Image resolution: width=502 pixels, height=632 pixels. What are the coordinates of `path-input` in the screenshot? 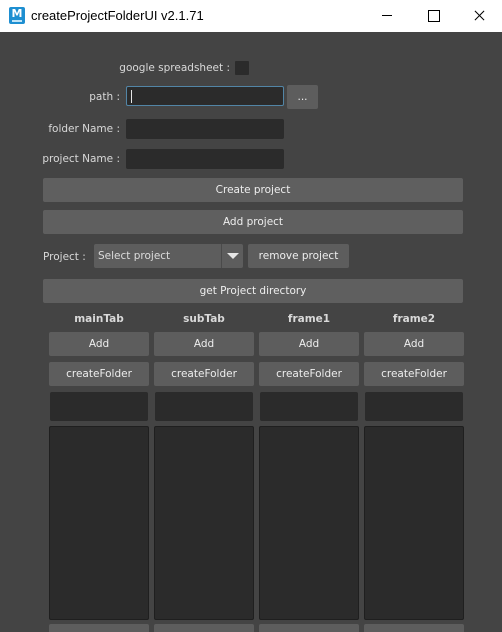 It's located at (205, 96).